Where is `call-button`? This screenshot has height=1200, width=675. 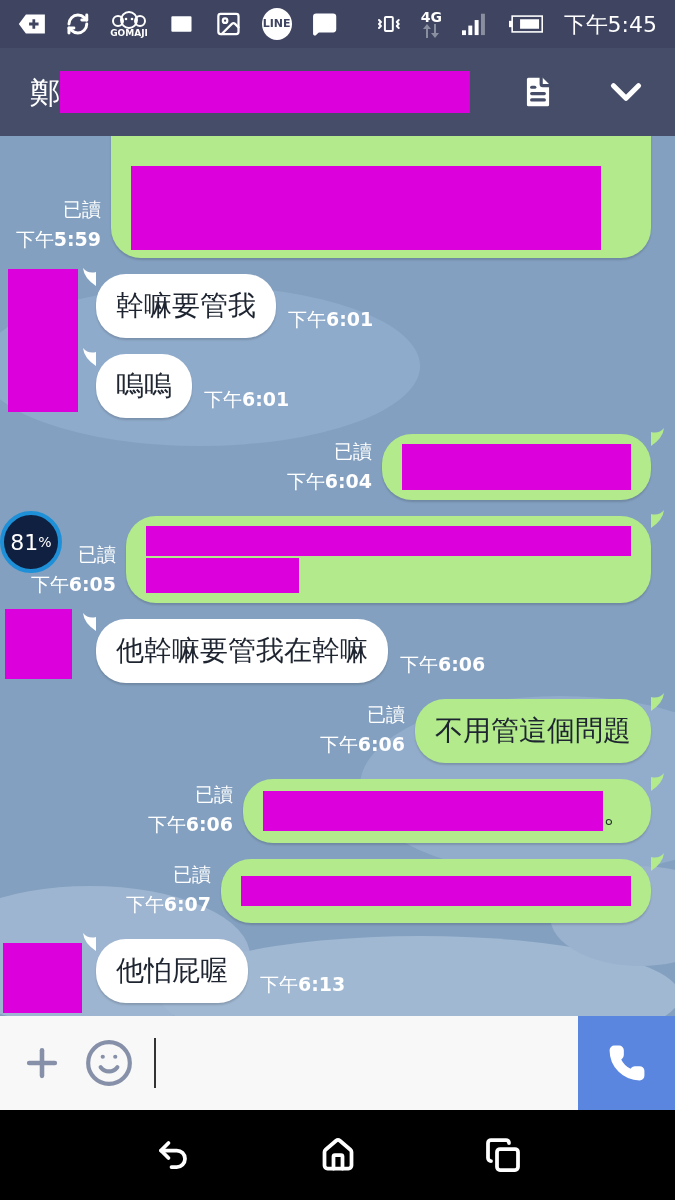 call-button is located at coordinates (626, 1063).